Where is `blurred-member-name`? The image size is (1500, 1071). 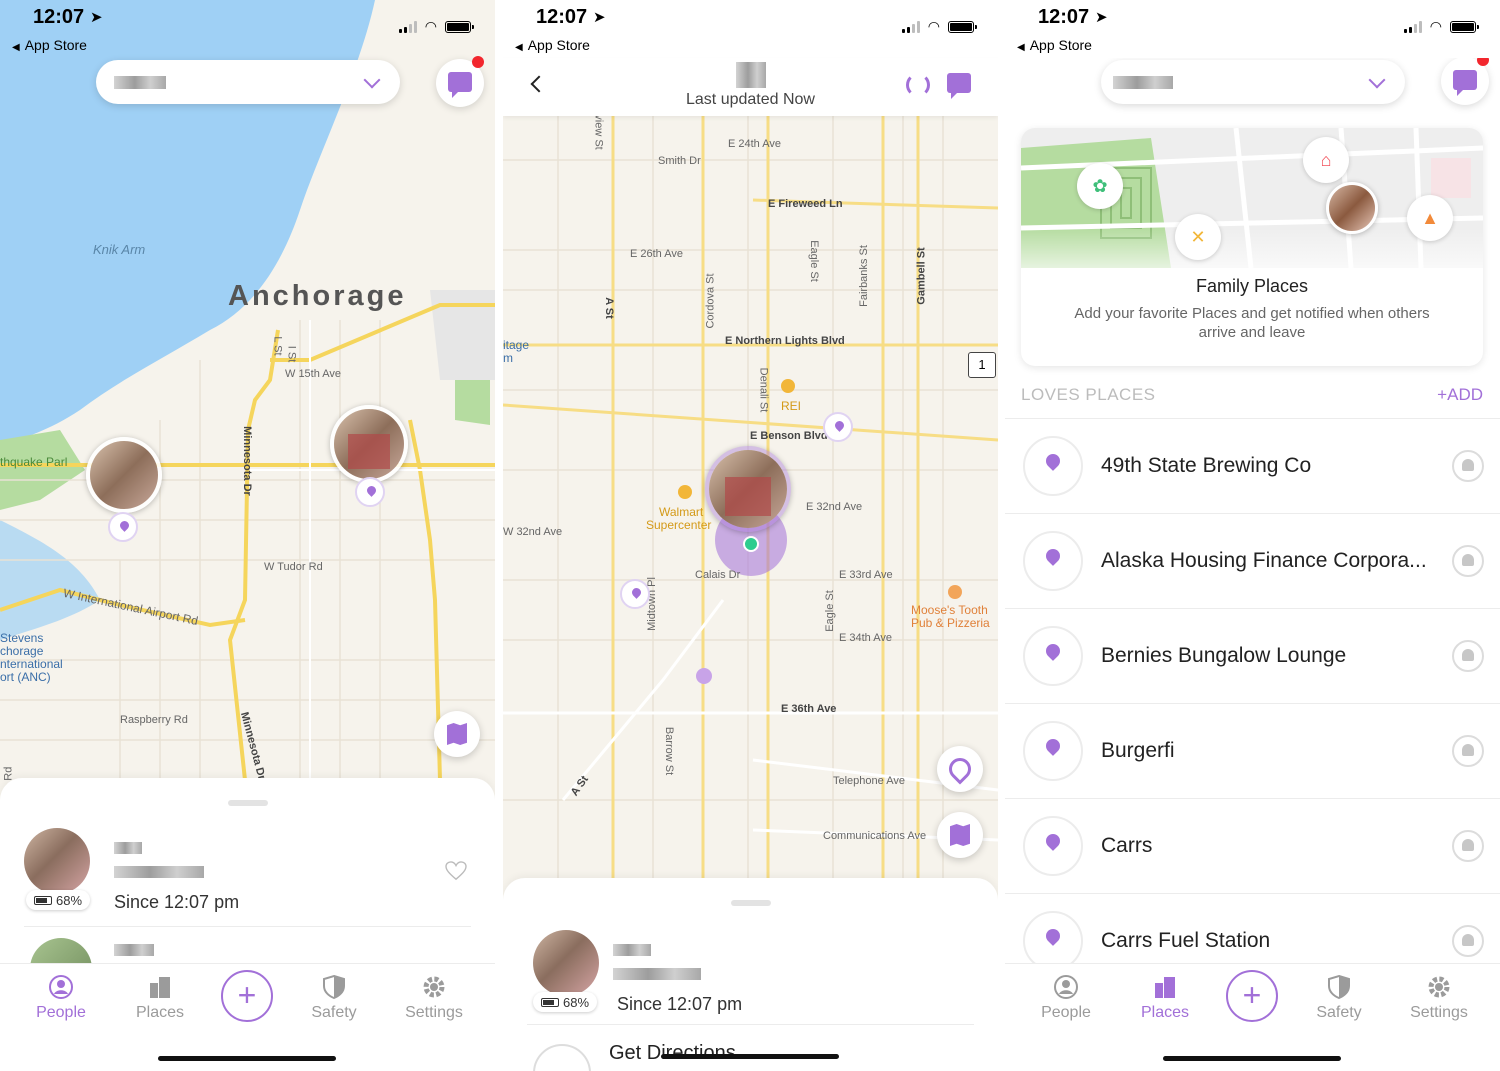 blurred-member-name is located at coordinates (159, 872).